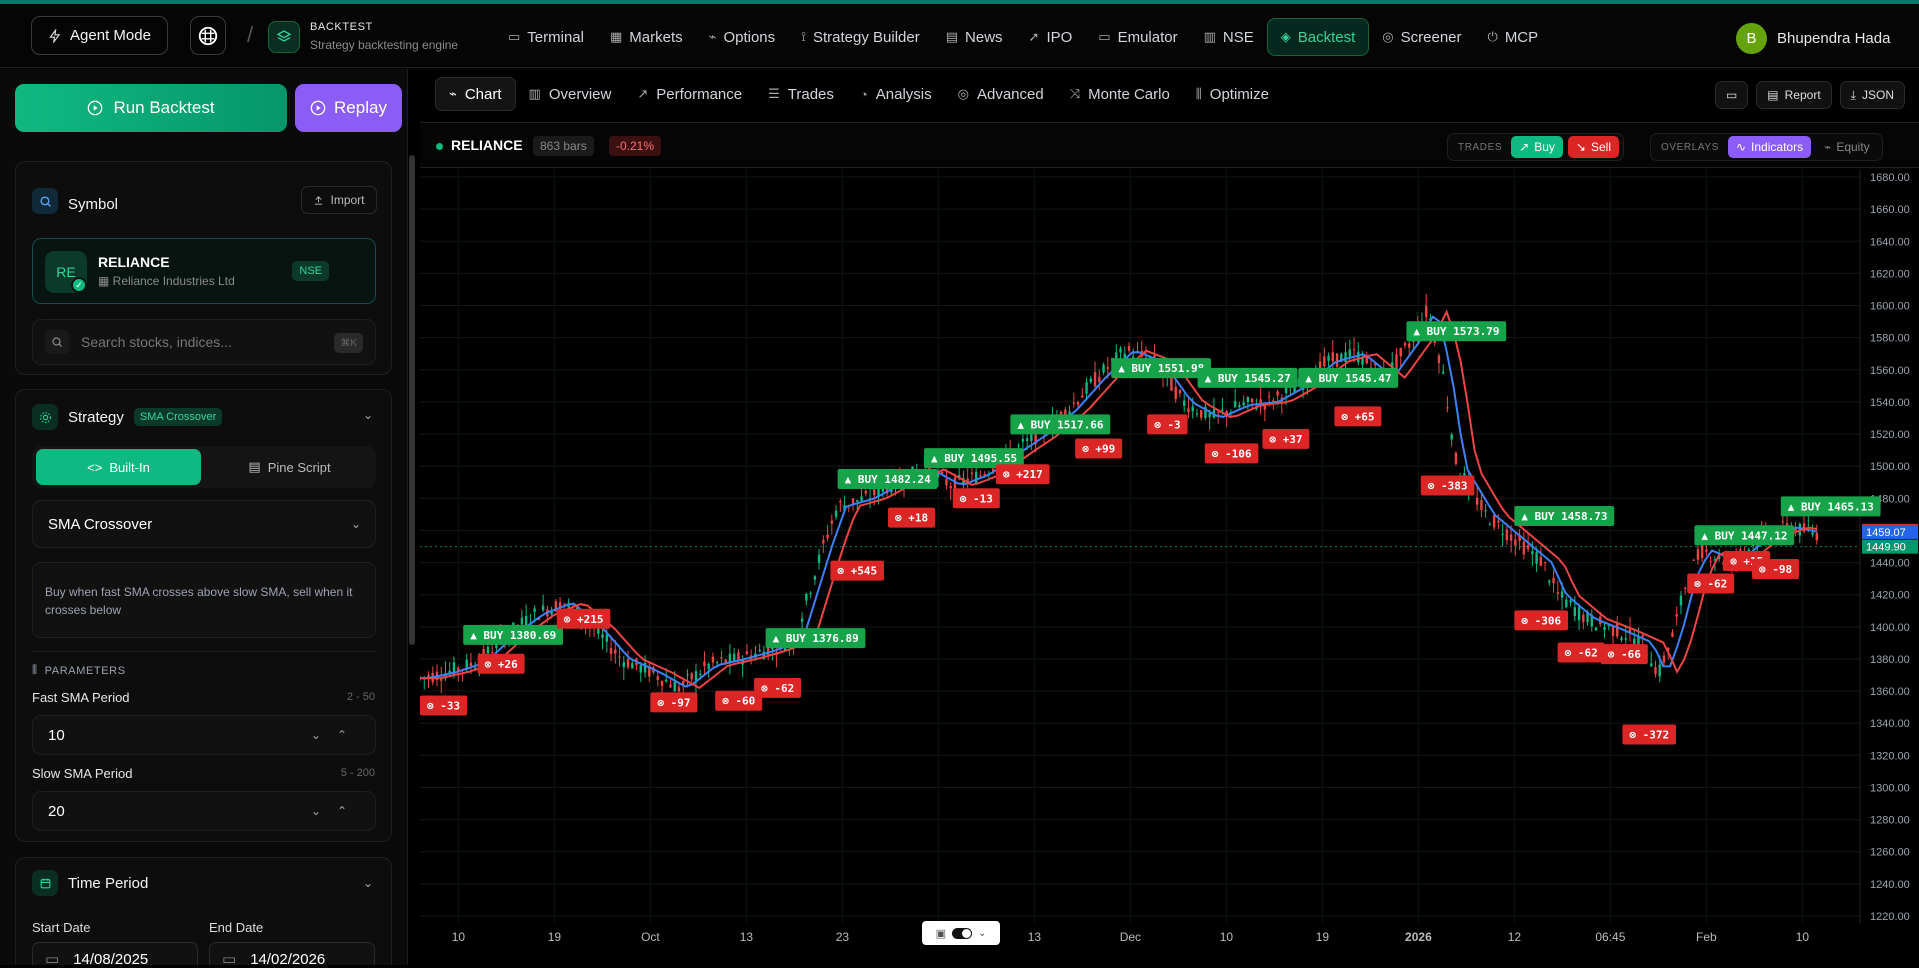 This screenshot has width=1919, height=968. Describe the element at coordinates (45, 883) in the screenshot. I see `calendar-icon` at that location.